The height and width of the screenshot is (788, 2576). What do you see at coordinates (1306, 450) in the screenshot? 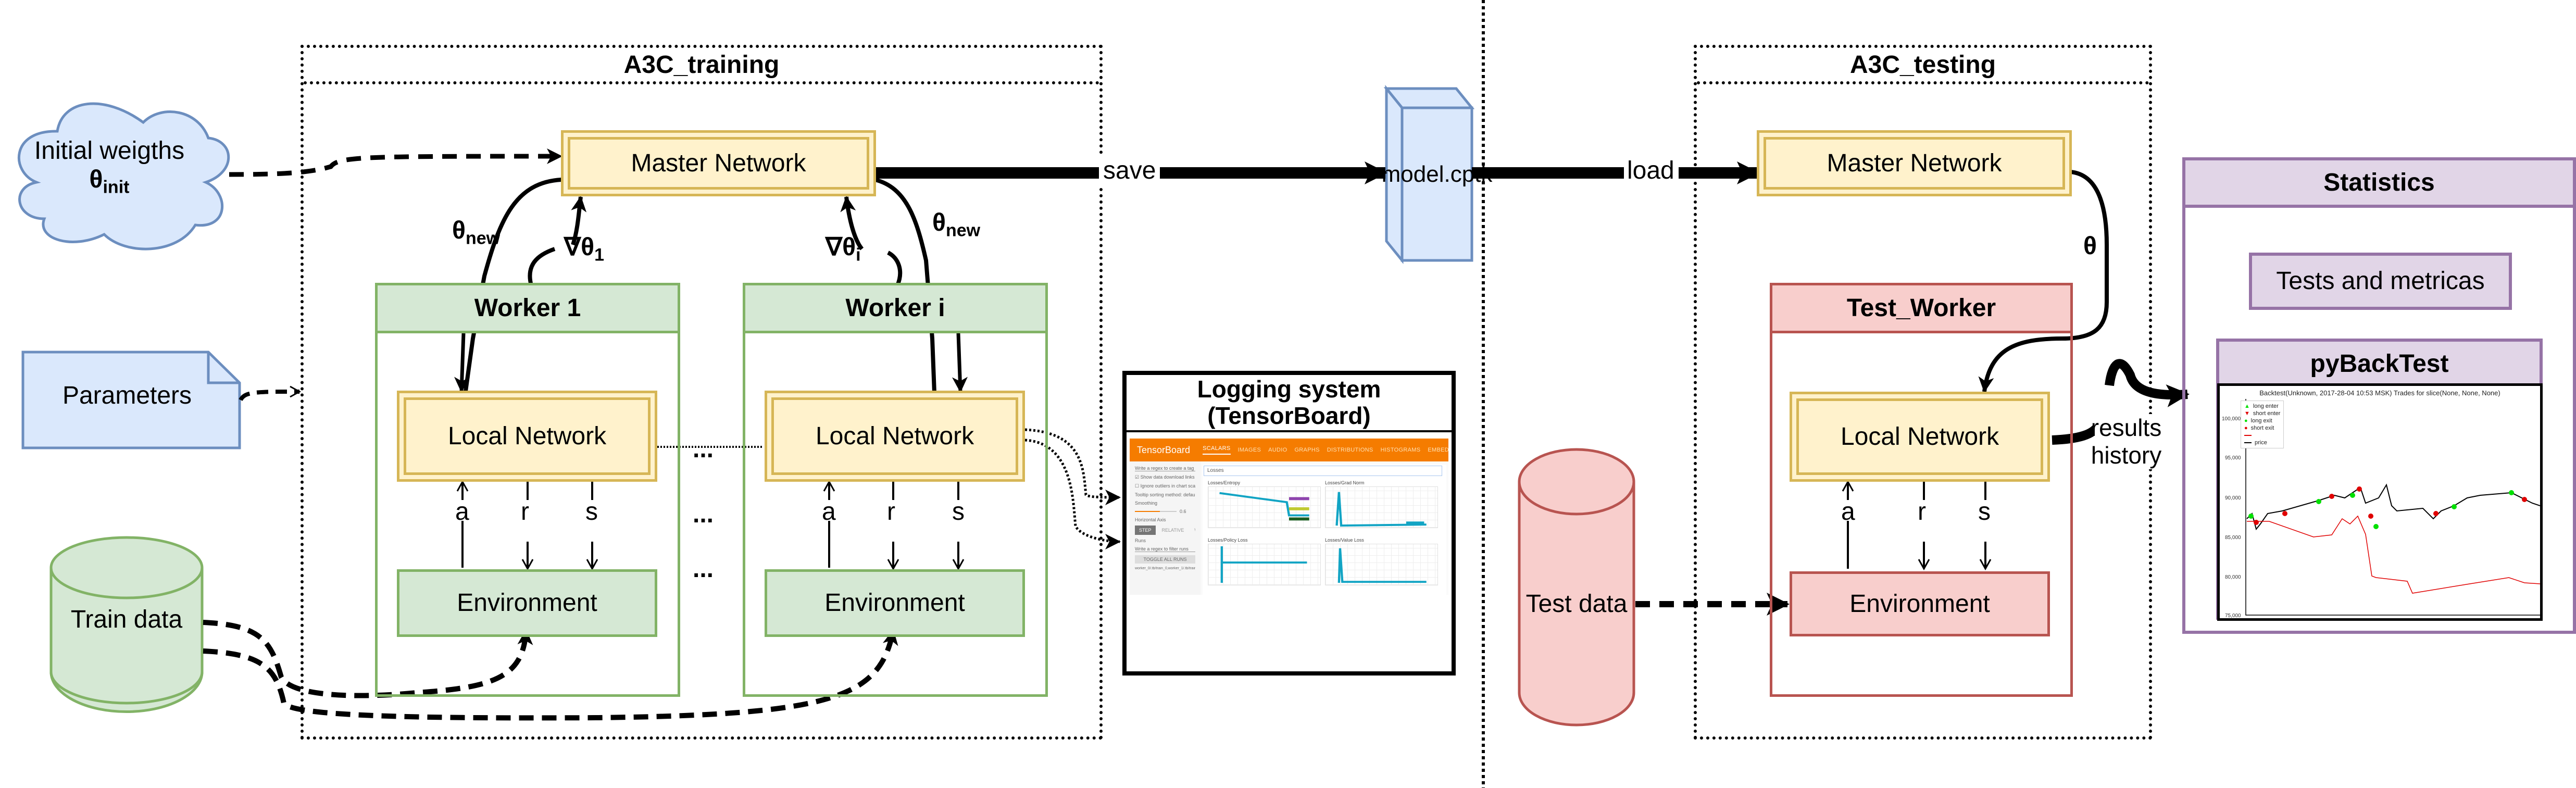
I see `tb-tab-graphs: GRAPHS` at bounding box center [1306, 450].